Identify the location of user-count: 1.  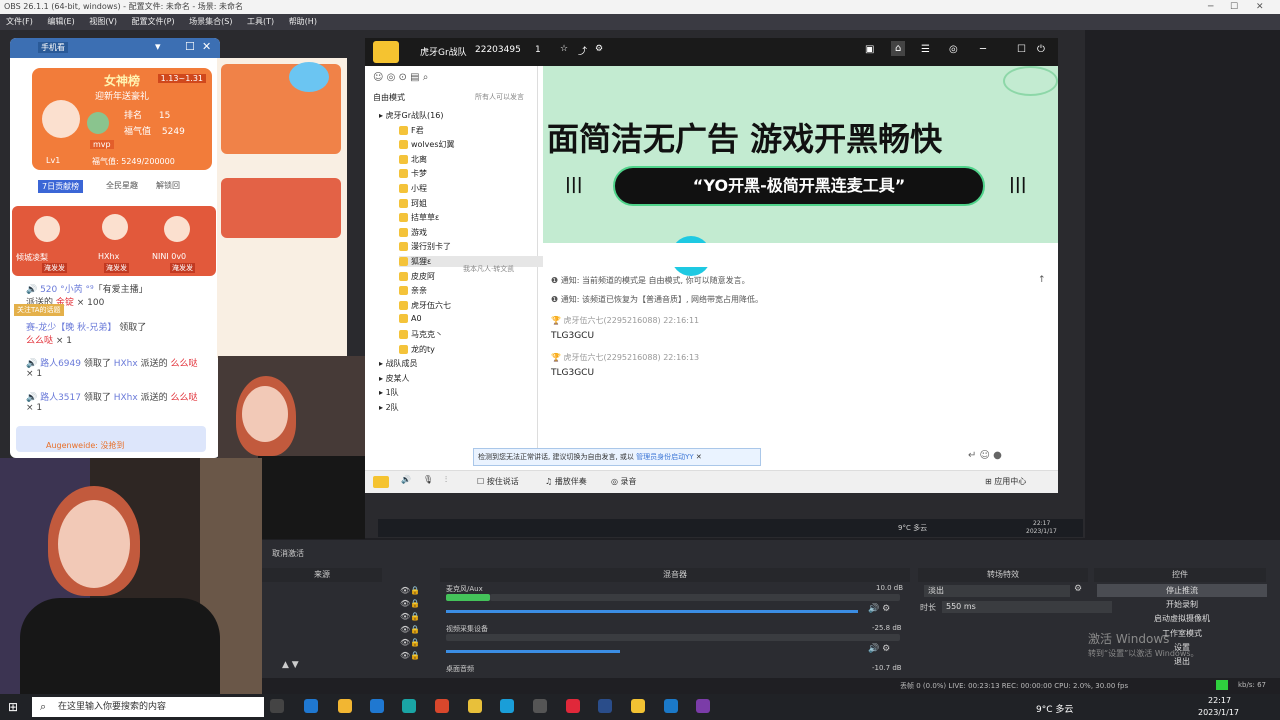
(538, 50).